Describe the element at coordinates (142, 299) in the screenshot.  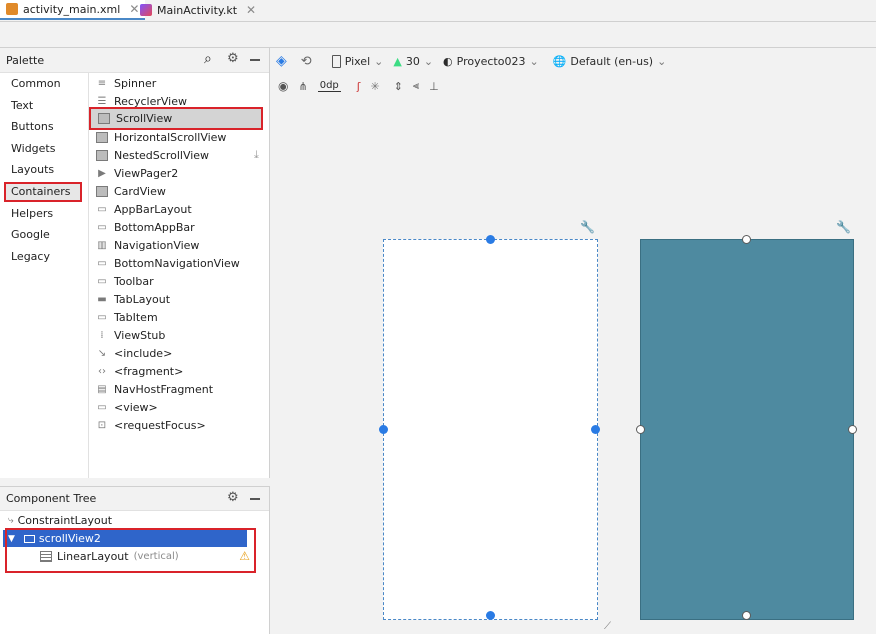
I see `palette-item-label: TabLayout` at that location.